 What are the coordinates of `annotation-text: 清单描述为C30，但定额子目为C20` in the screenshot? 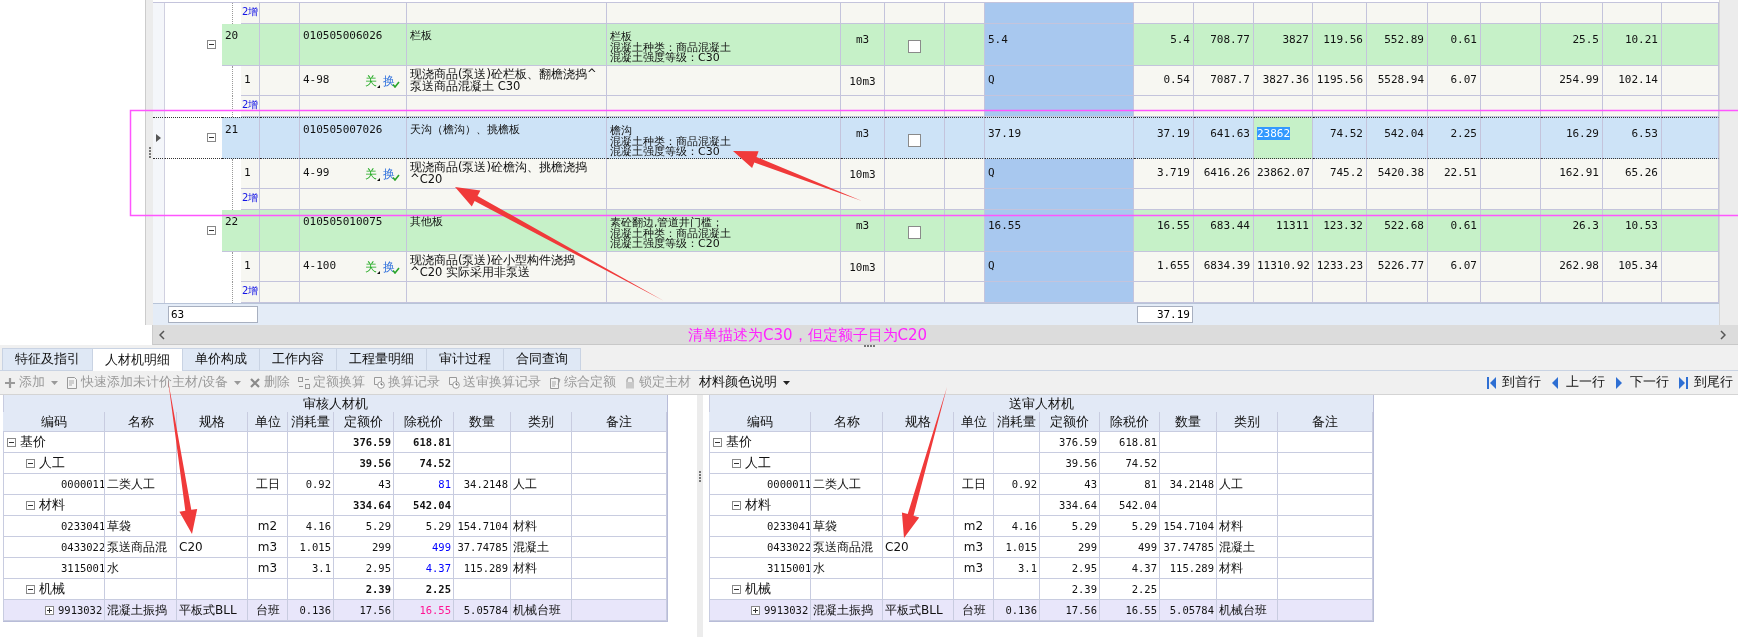 It's located at (808, 335).